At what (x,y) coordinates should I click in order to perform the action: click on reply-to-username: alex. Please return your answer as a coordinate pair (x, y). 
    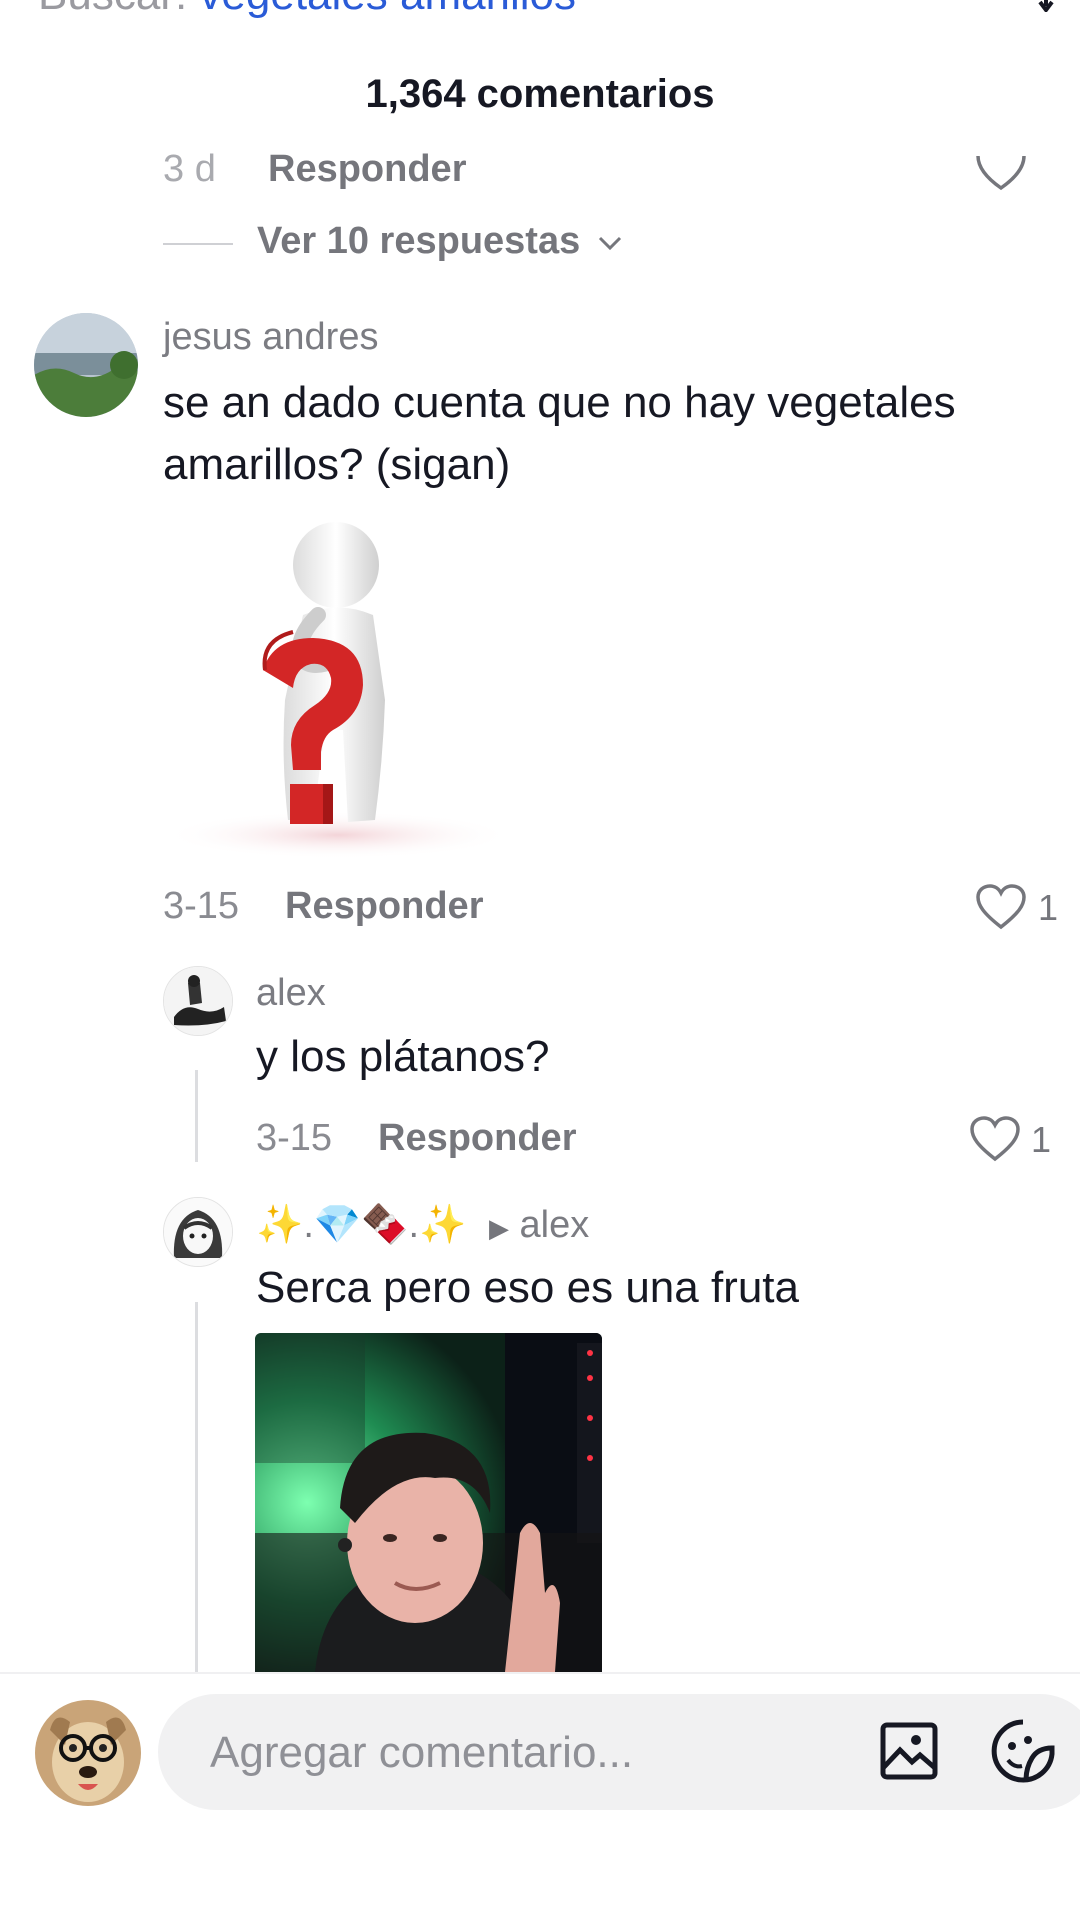
    Looking at the image, I should click on (555, 1225).